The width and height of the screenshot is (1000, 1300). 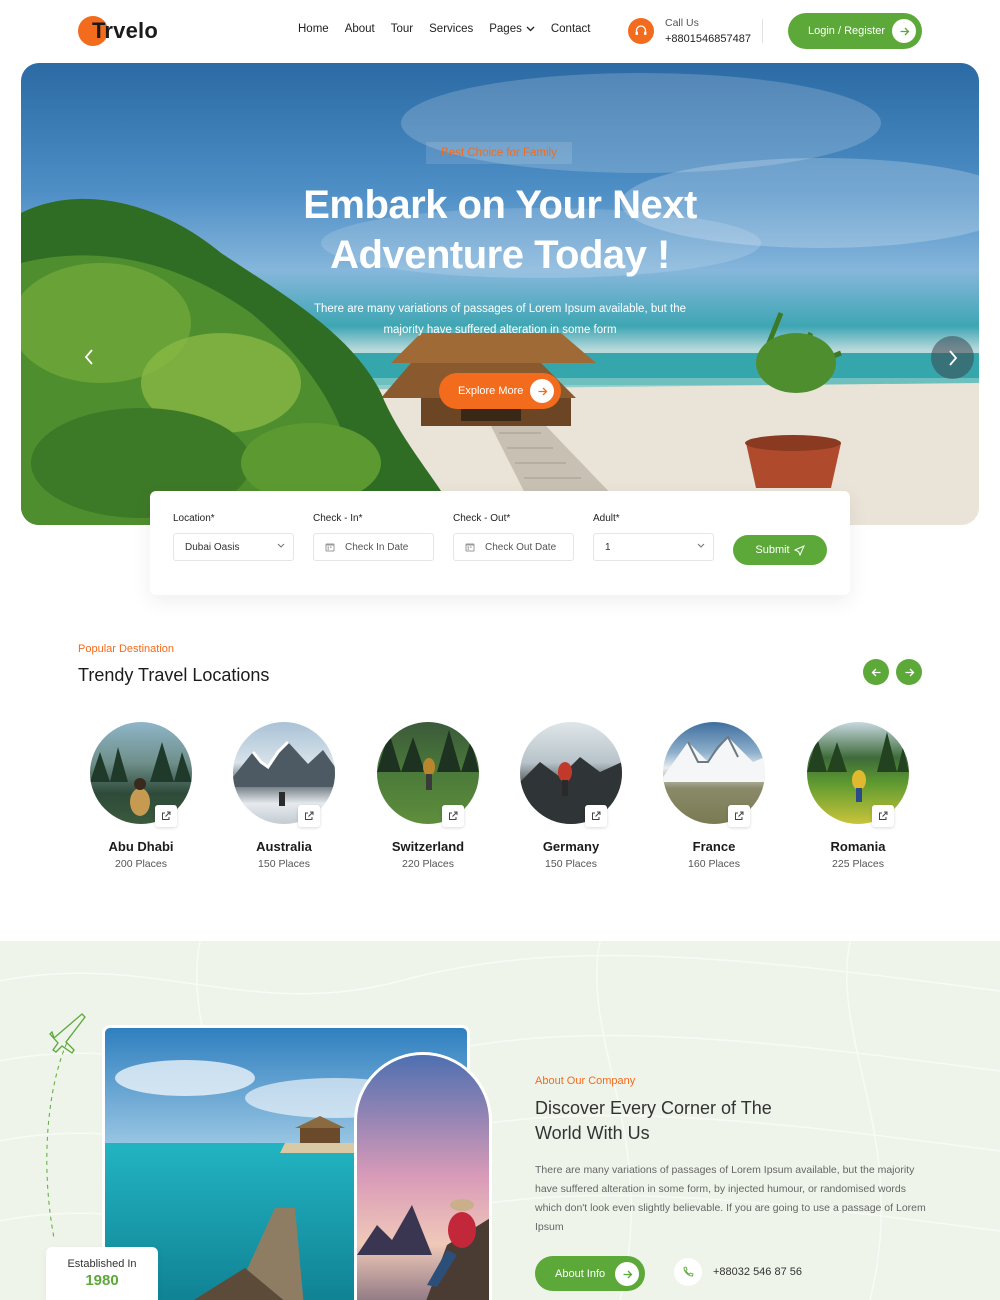 What do you see at coordinates (141, 864) in the screenshot?
I see `destination-places: 200 Places` at bounding box center [141, 864].